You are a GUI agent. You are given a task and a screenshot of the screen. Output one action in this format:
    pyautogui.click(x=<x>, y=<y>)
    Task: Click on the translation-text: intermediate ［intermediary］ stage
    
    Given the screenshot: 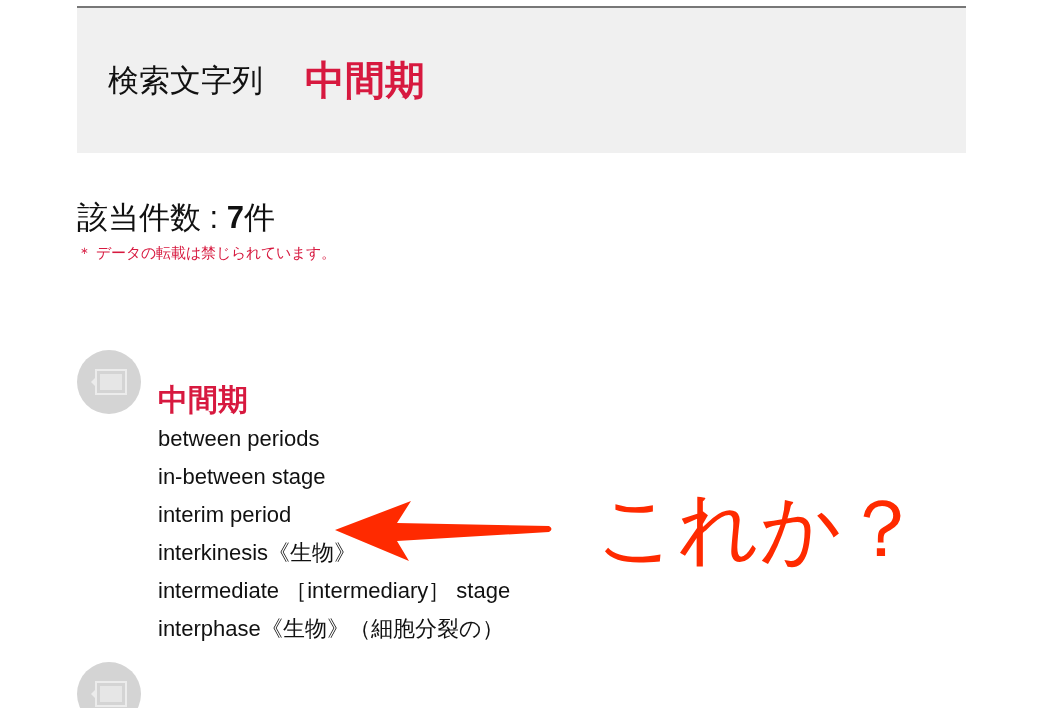 What is the action you would take?
    pyautogui.click(x=334, y=591)
    